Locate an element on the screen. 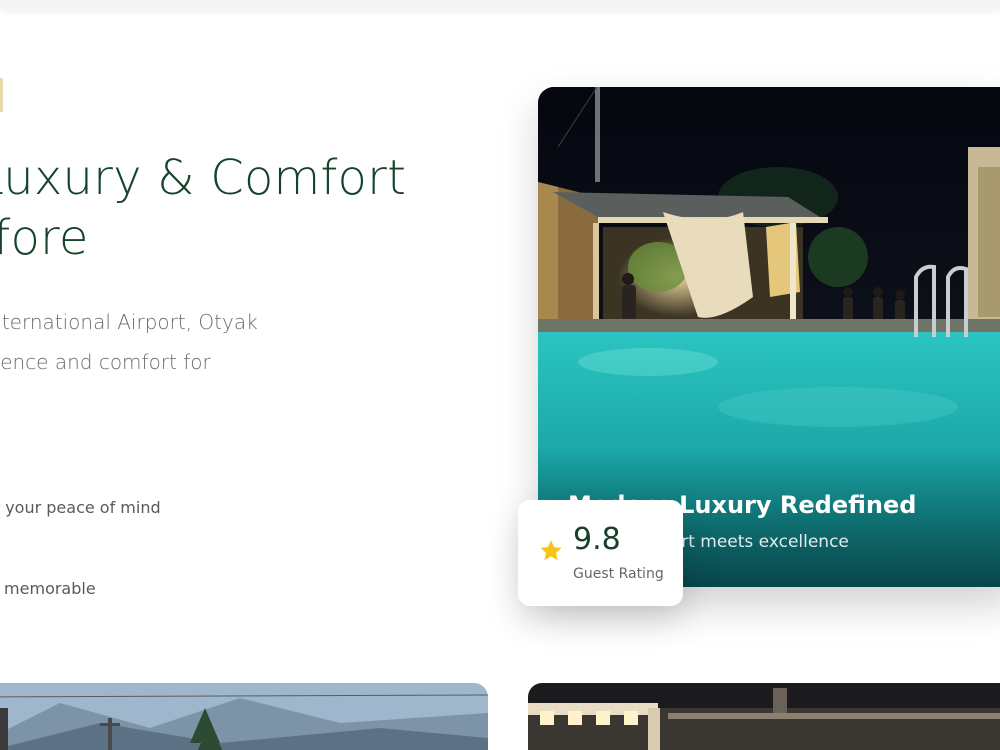  rating-value: 9.8 is located at coordinates (597, 539).